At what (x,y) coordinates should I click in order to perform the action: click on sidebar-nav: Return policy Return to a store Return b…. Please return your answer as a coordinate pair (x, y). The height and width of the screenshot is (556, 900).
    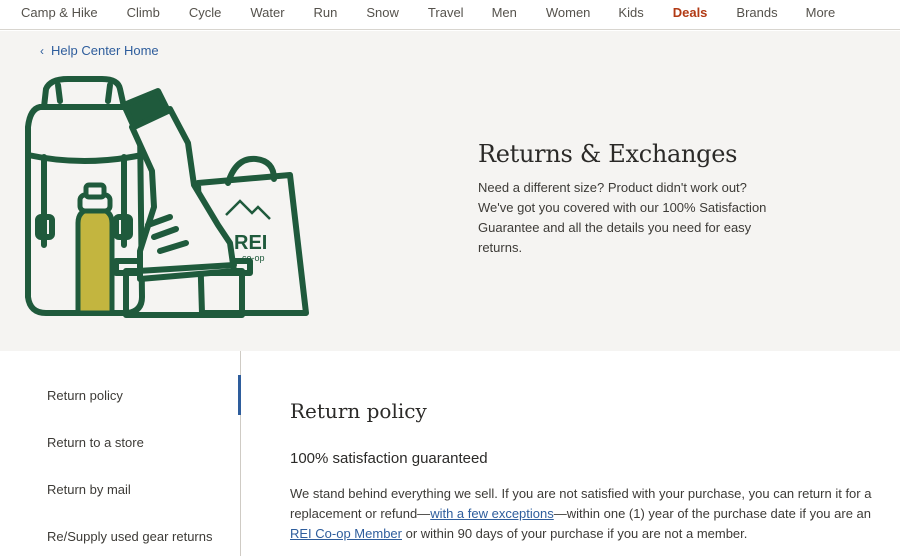
    Looking at the image, I should click on (120, 453).